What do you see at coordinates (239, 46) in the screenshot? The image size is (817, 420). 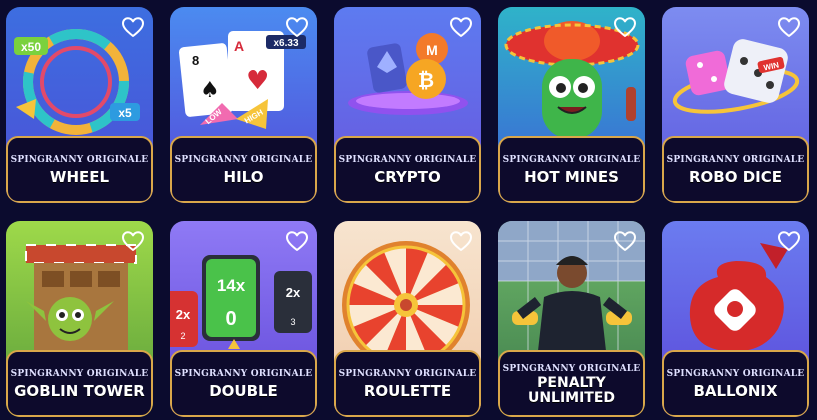 I see `svg-text: A` at bounding box center [239, 46].